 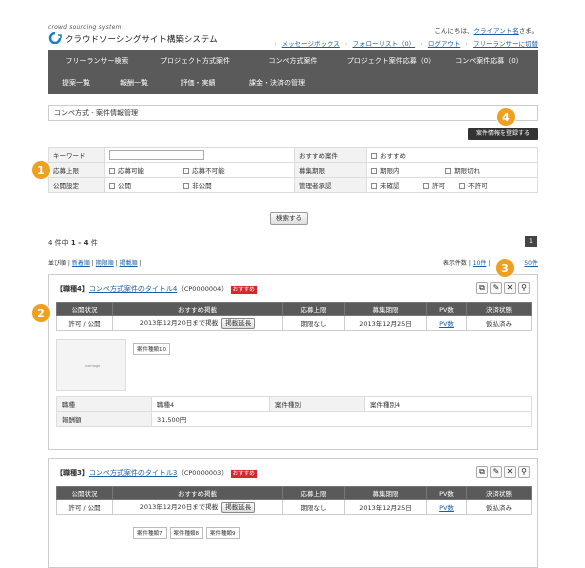 I want to click on nav-freelancer-search: フリーランサー検索, so click(x=97, y=61).